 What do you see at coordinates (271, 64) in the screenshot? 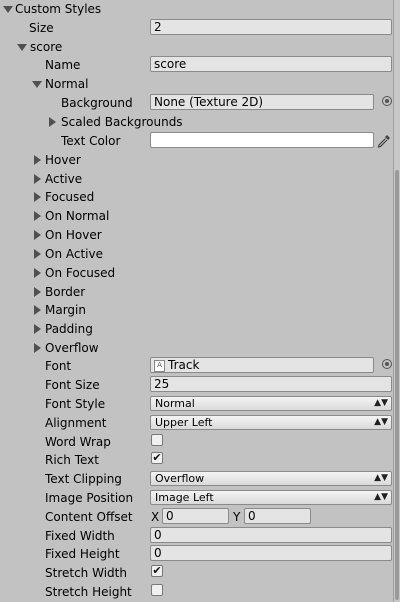
I see `name-field: score` at bounding box center [271, 64].